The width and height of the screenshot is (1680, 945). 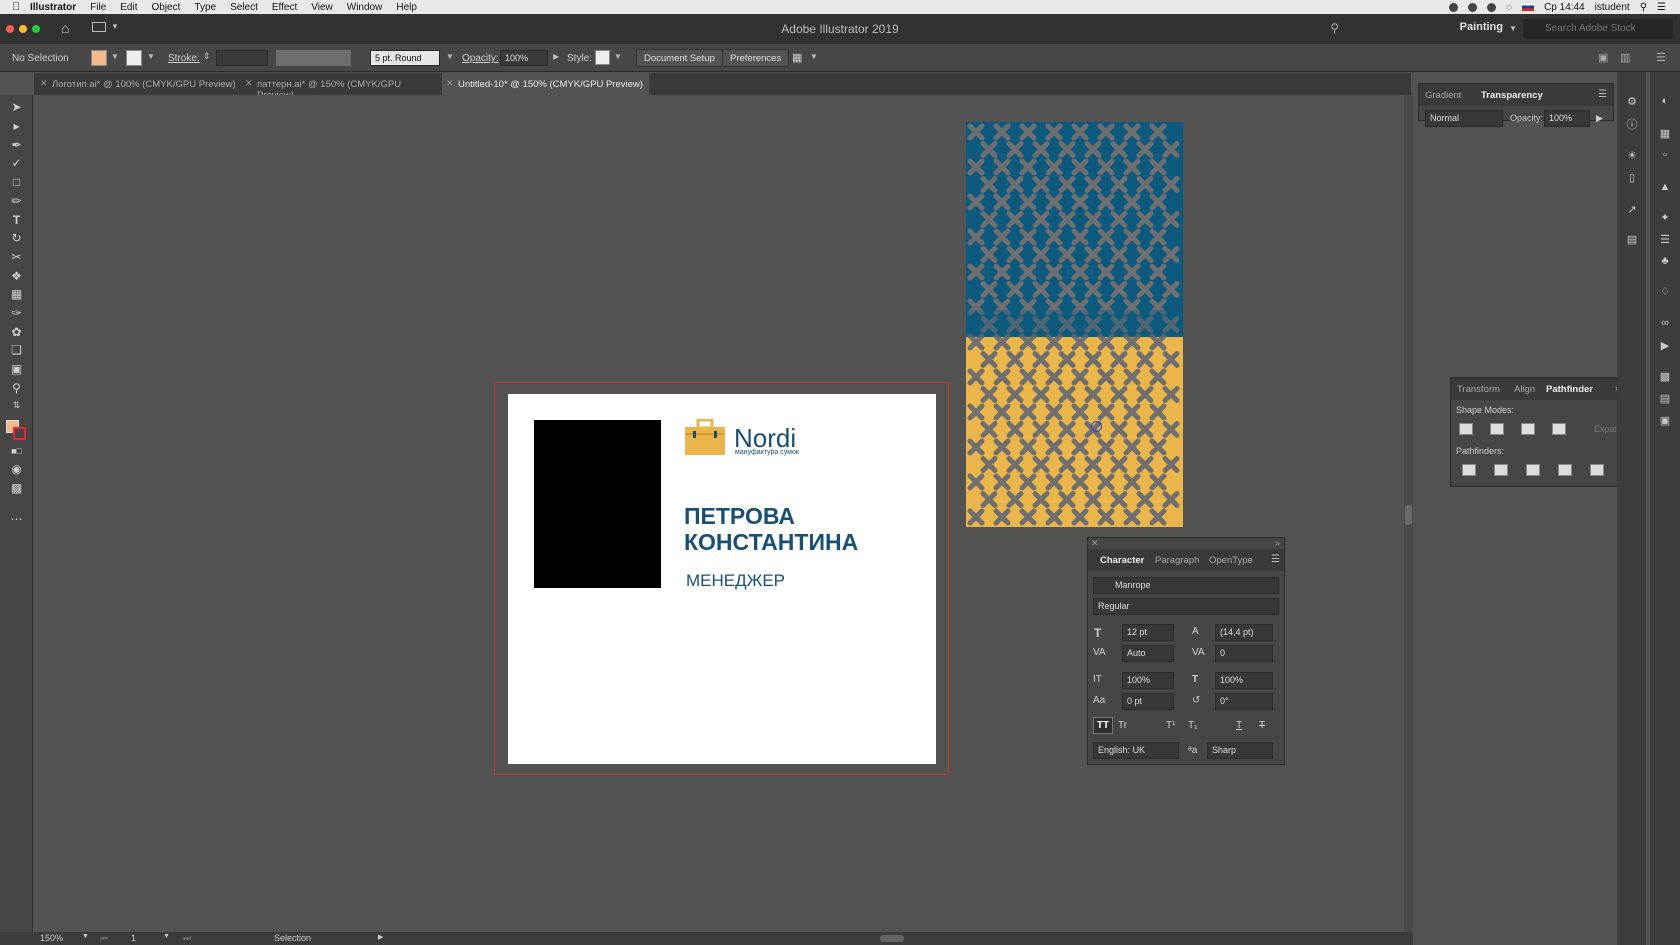 What do you see at coordinates (284, 7) in the screenshot?
I see `menu-effect: Effect` at bounding box center [284, 7].